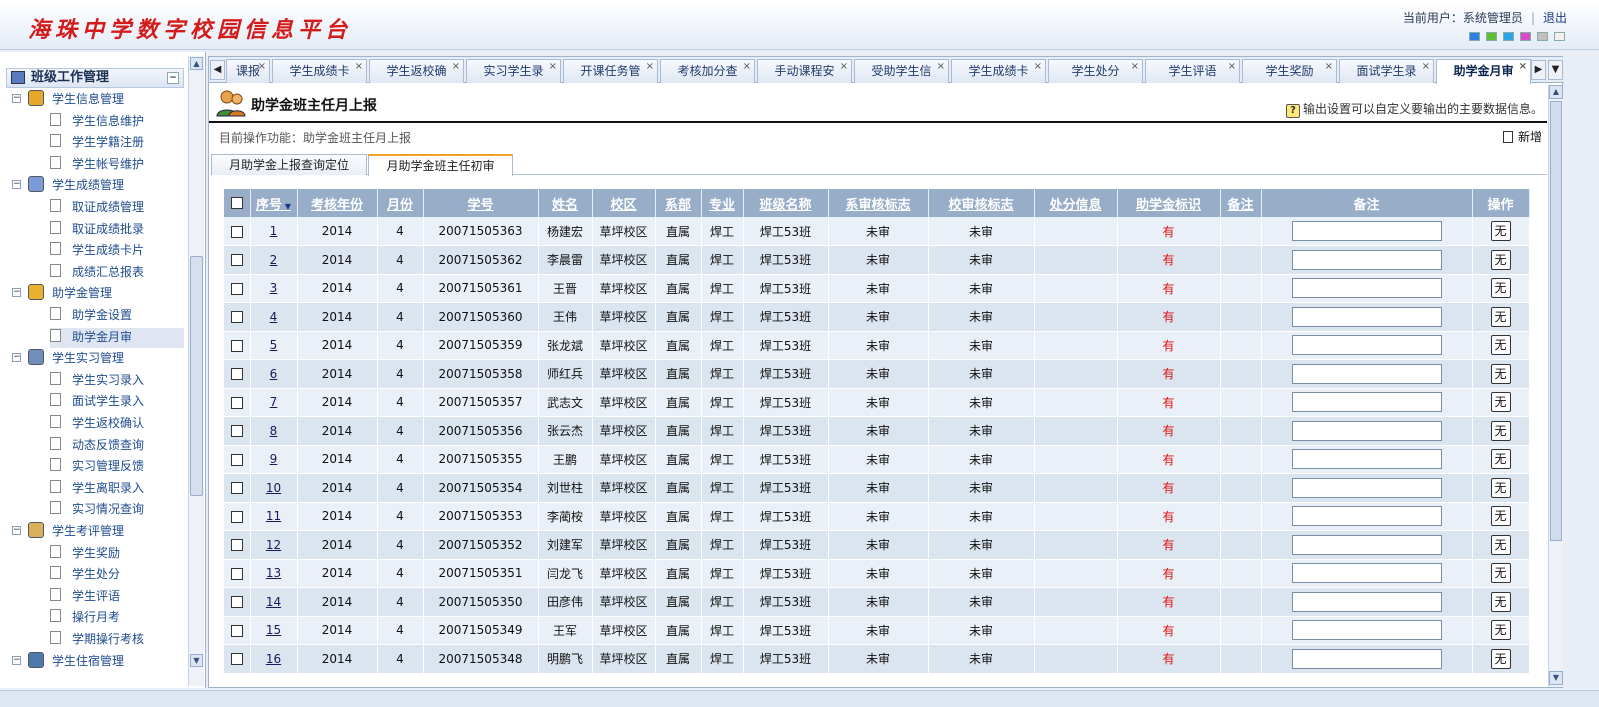 The width and height of the screenshot is (1599, 707). I want to click on column-header: 考核年份, so click(337, 203).